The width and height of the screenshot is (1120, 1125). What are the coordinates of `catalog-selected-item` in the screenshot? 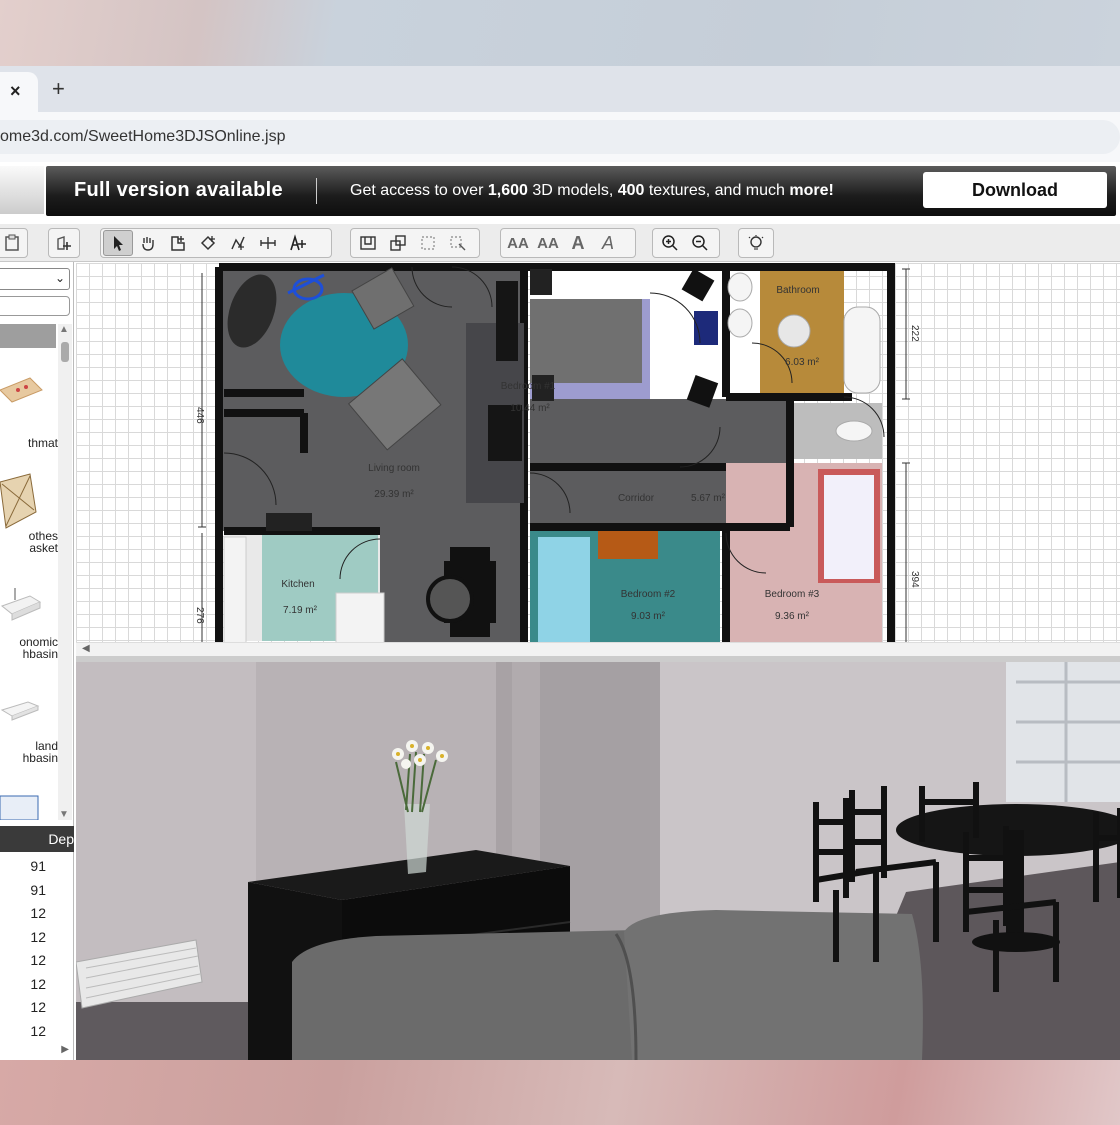 It's located at (28, 336).